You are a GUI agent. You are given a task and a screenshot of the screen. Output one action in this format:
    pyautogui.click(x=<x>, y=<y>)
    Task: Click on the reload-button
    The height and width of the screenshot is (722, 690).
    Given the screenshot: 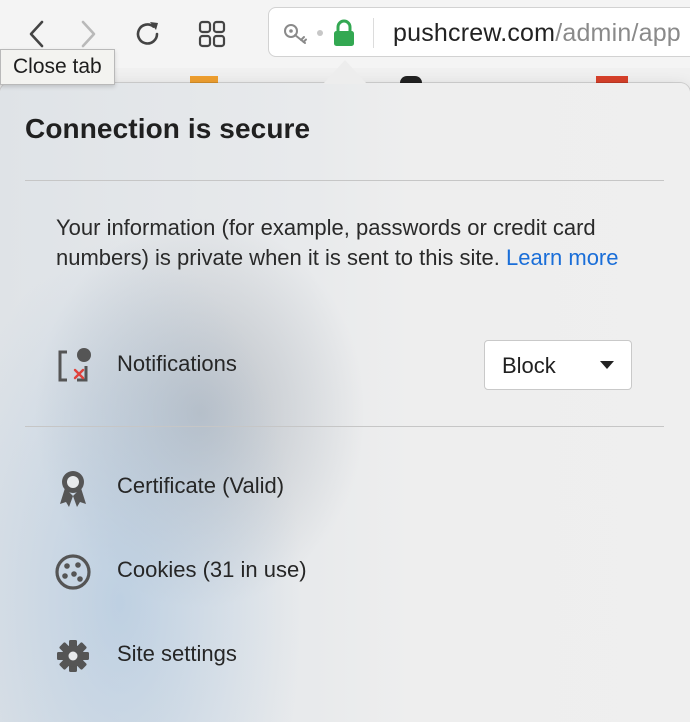 What is the action you would take?
    pyautogui.click(x=148, y=34)
    